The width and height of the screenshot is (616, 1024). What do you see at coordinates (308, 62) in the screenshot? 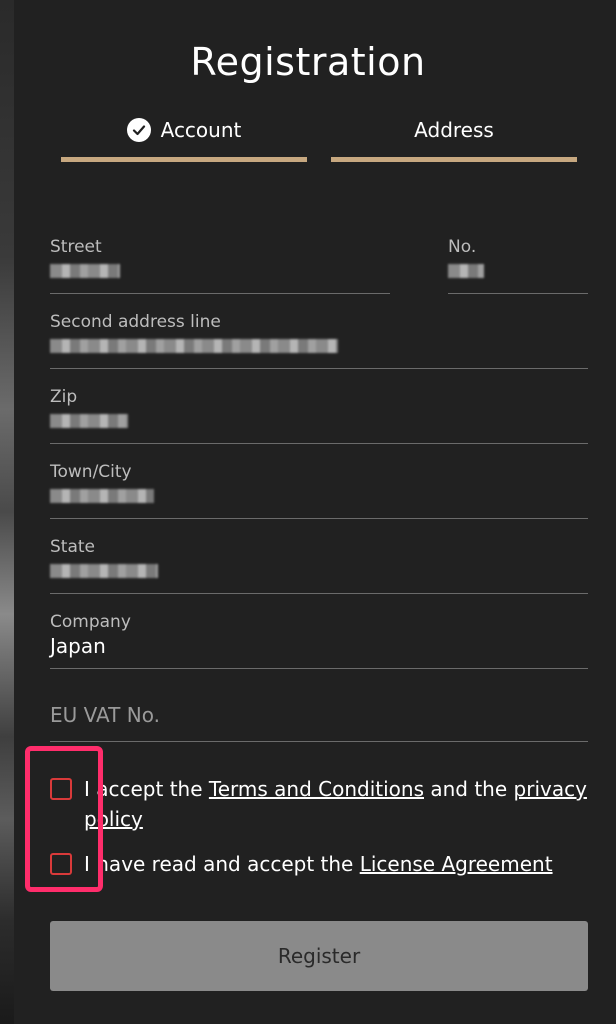
I see `page-title: Registration` at bounding box center [308, 62].